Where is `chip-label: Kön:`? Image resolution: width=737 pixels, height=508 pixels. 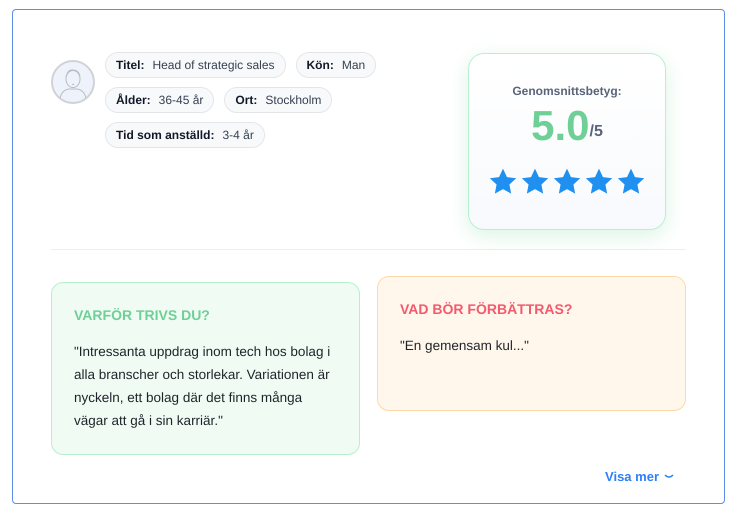
chip-label: Kön: is located at coordinates (320, 65).